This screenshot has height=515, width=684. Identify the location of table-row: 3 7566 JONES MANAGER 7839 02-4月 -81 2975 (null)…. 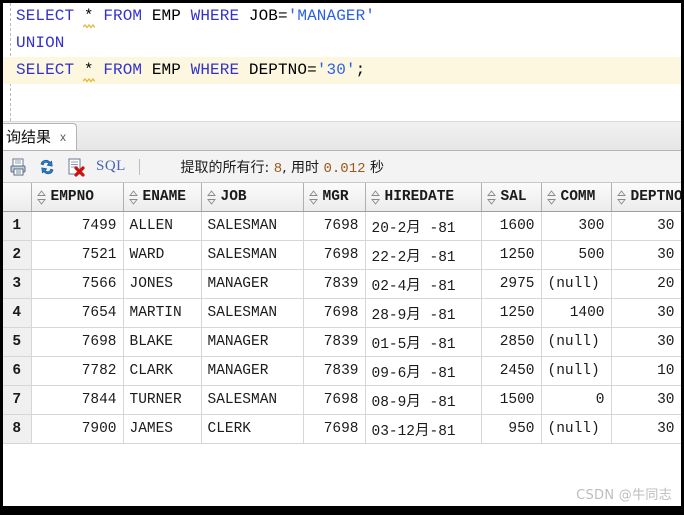
(342, 284).